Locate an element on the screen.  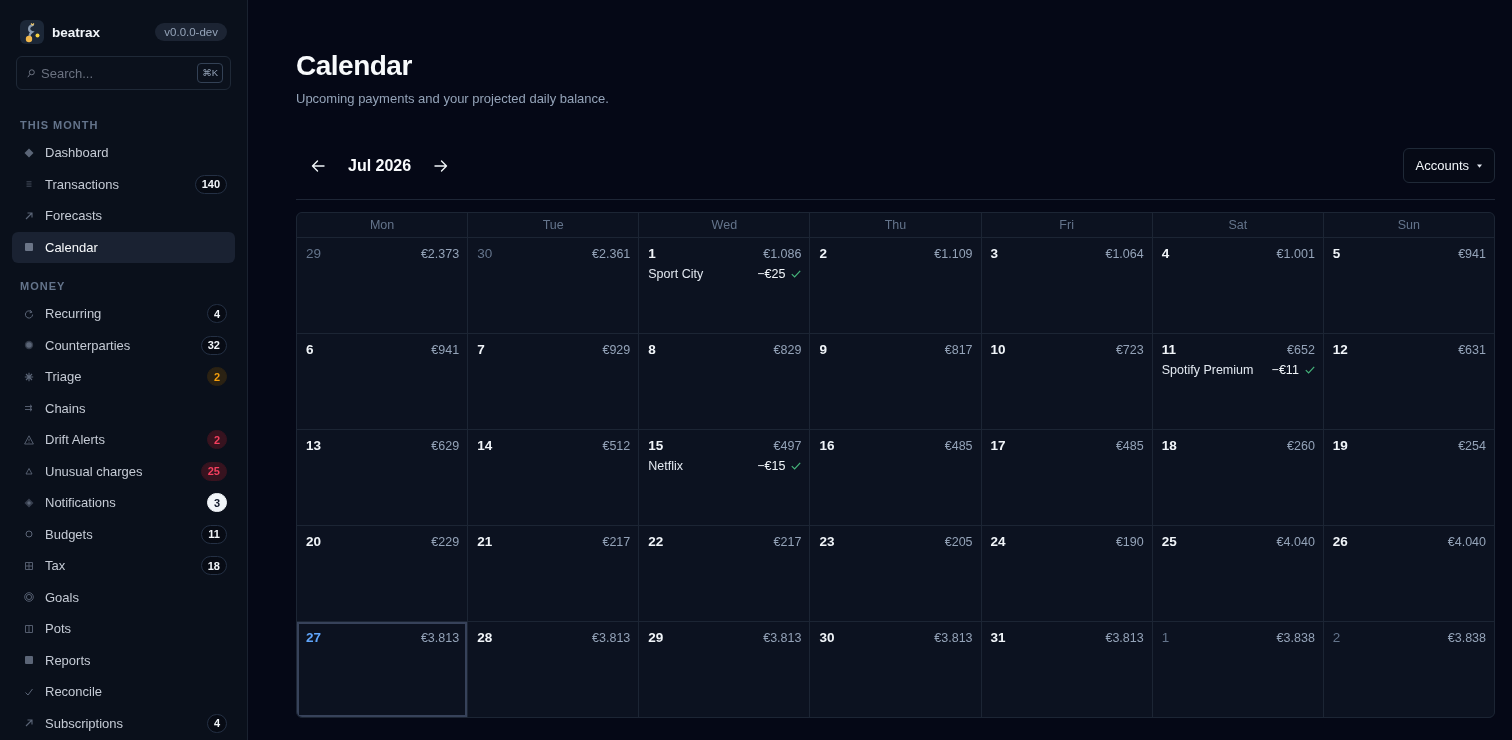
arrow-left-icon is located at coordinates (318, 165).